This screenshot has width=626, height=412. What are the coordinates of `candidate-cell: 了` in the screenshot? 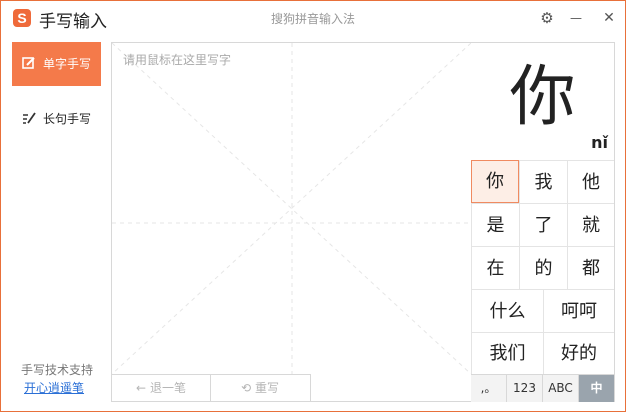 It's located at (543, 224).